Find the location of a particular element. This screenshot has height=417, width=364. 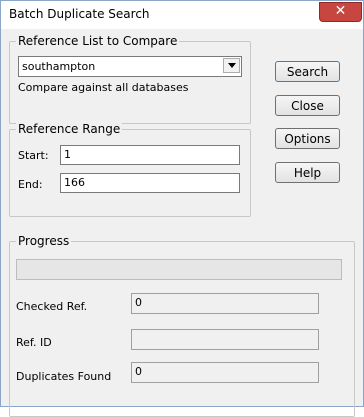

progress-bar is located at coordinates (179, 269).